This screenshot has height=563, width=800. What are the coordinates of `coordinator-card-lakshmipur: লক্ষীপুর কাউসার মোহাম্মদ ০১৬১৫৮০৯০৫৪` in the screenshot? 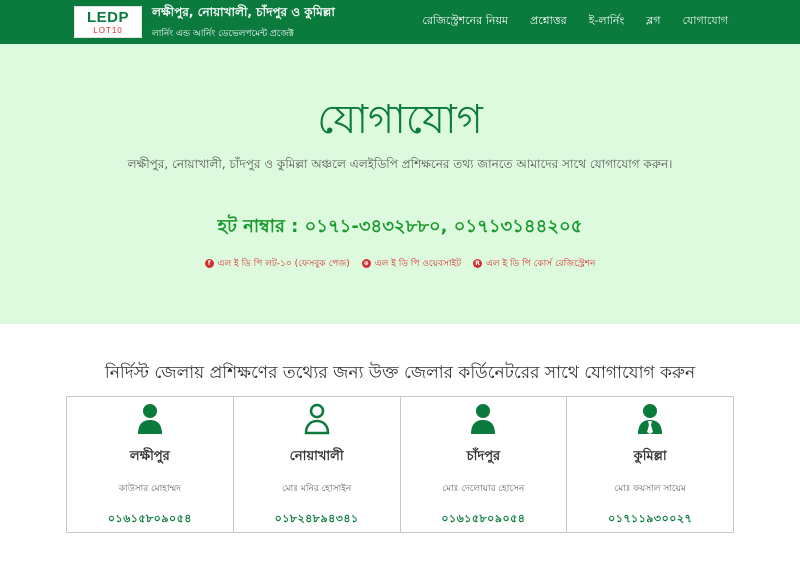 It's located at (150, 464).